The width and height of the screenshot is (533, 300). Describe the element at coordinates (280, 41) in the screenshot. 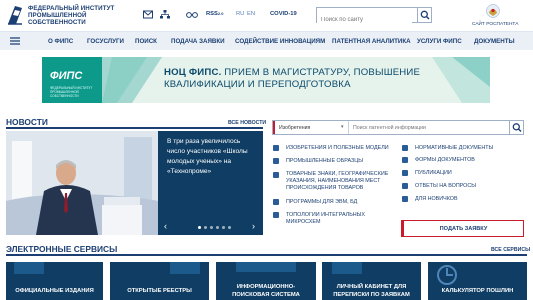

I see `nav-item-innovation: СОДЕЙСТВИЕ ИННОВАЦИЯМ` at that location.